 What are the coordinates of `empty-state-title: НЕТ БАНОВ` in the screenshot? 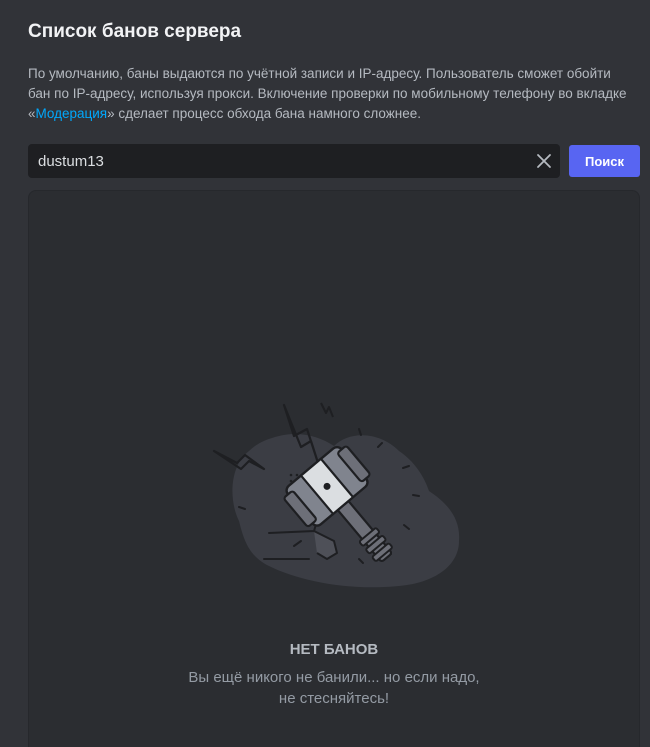 It's located at (334, 649).